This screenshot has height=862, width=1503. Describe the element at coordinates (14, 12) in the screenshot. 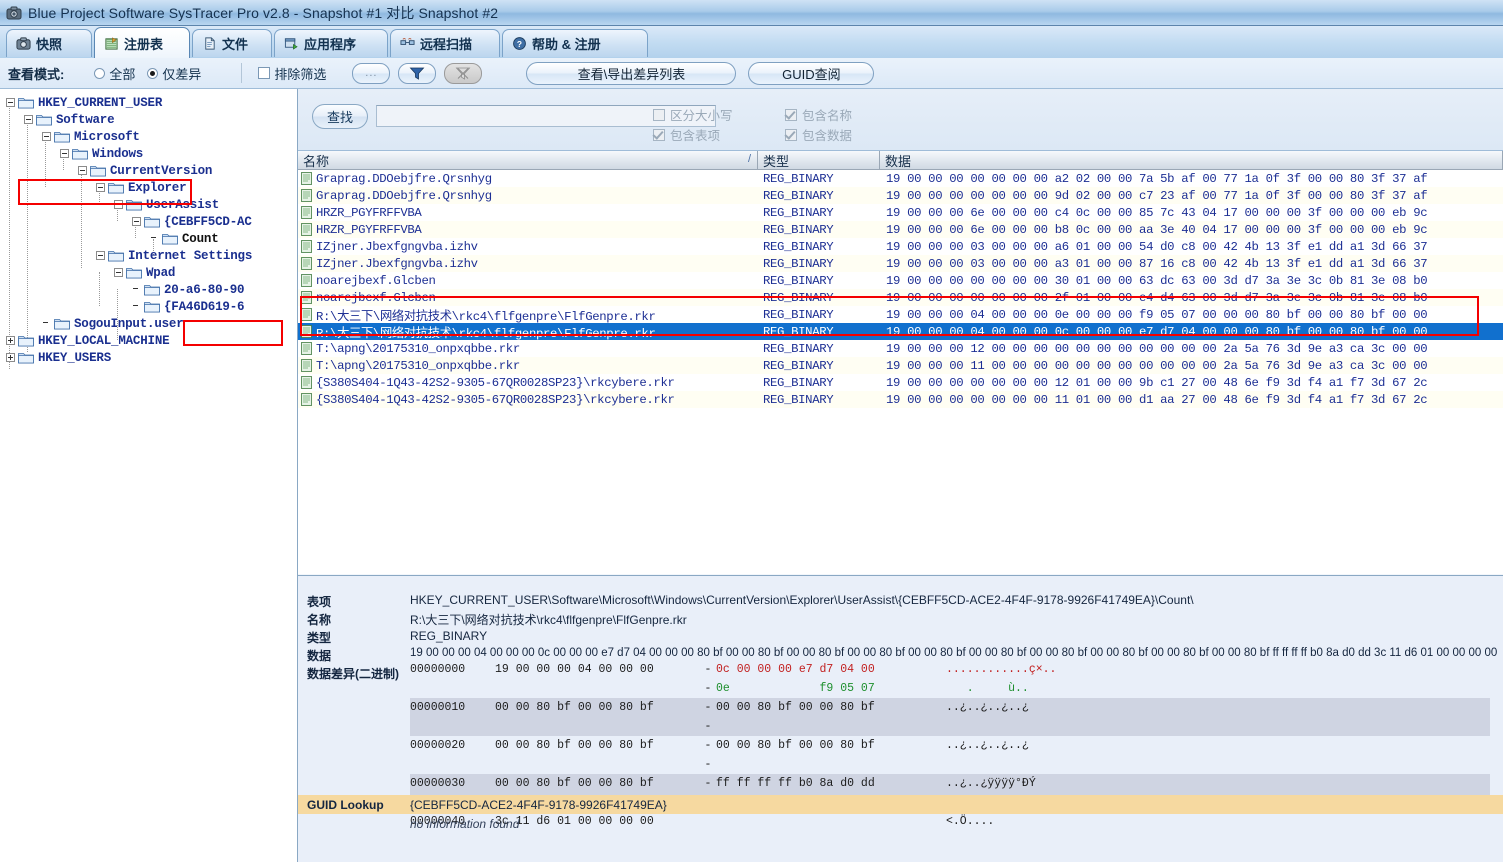

I see `camera-icon` at that location.